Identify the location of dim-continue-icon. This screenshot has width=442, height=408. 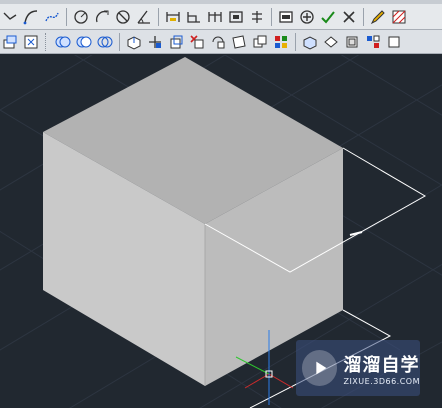
(236, 17).